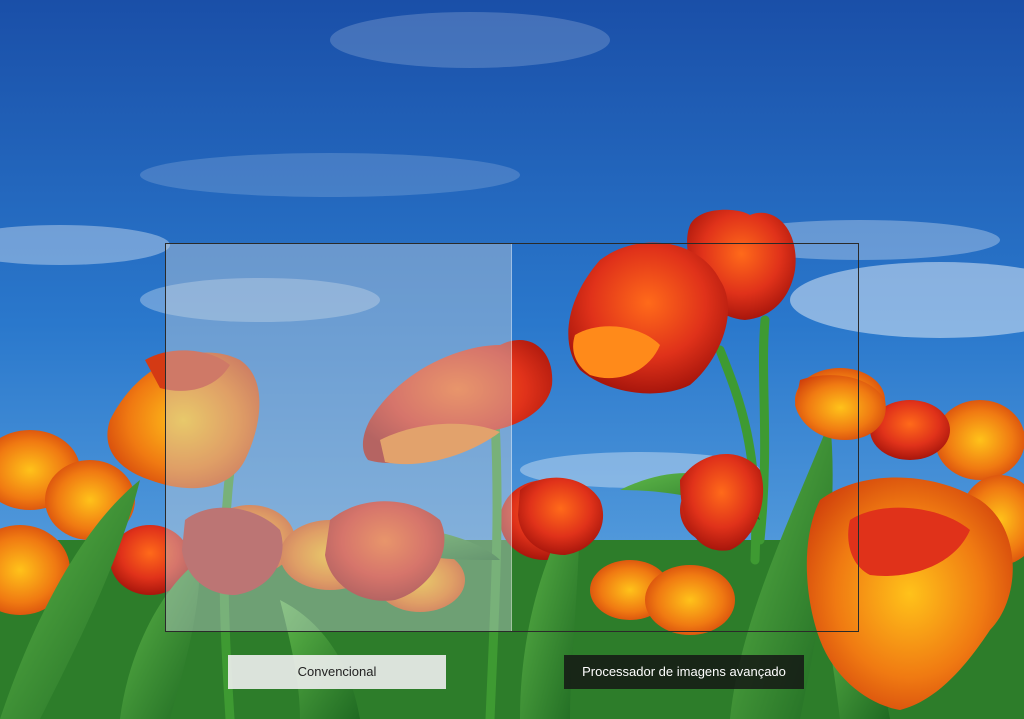  Describe the element at coordinates (337, 672) in the screenshot. I see `conventional-label: Convencional` at that location.